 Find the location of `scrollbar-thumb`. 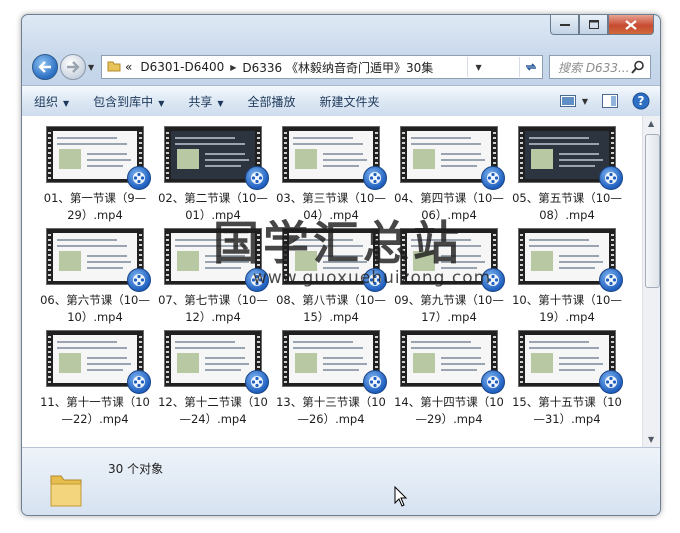

scrollbar-thumb is located at coordinates (652, 211).